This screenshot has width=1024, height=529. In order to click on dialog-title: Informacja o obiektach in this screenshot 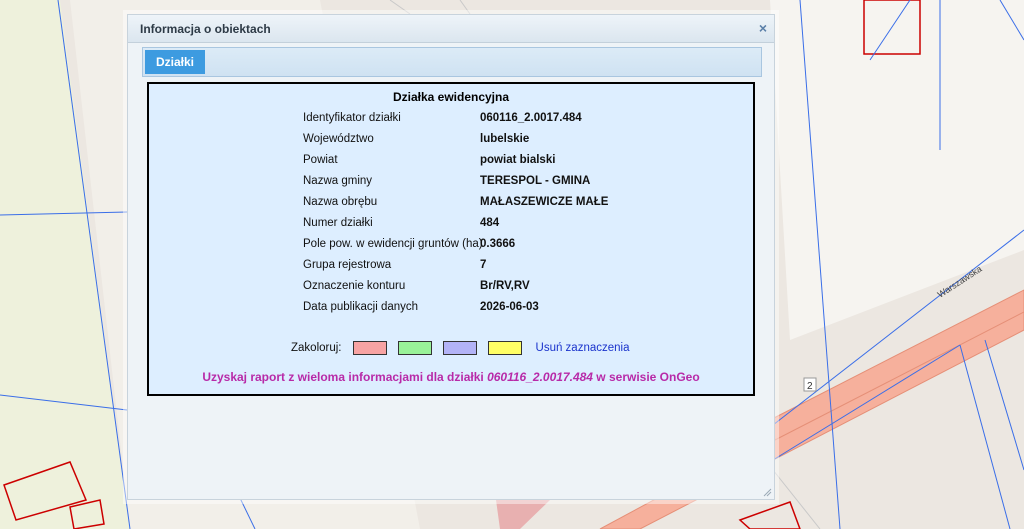, I will do `click(205, 29)`.